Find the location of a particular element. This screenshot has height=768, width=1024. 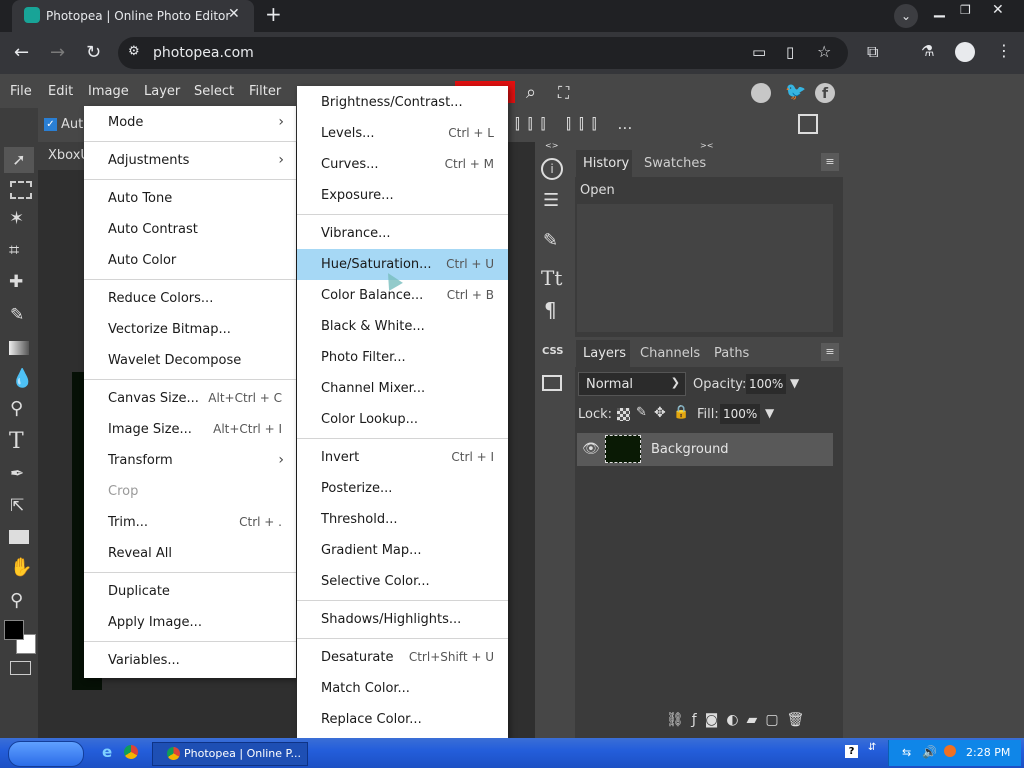

menu-filter: Filter is located at coordinates (265, 91).